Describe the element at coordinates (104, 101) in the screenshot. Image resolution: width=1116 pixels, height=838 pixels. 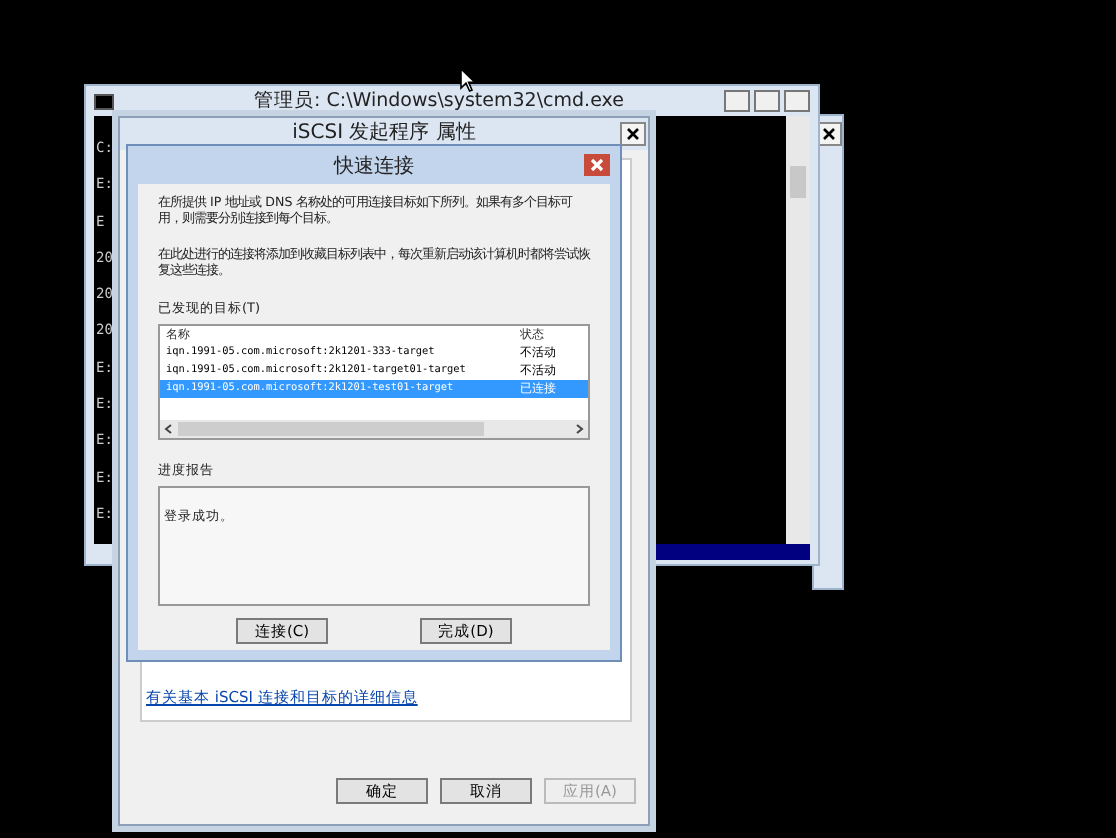
I see `console-icon` at that location.